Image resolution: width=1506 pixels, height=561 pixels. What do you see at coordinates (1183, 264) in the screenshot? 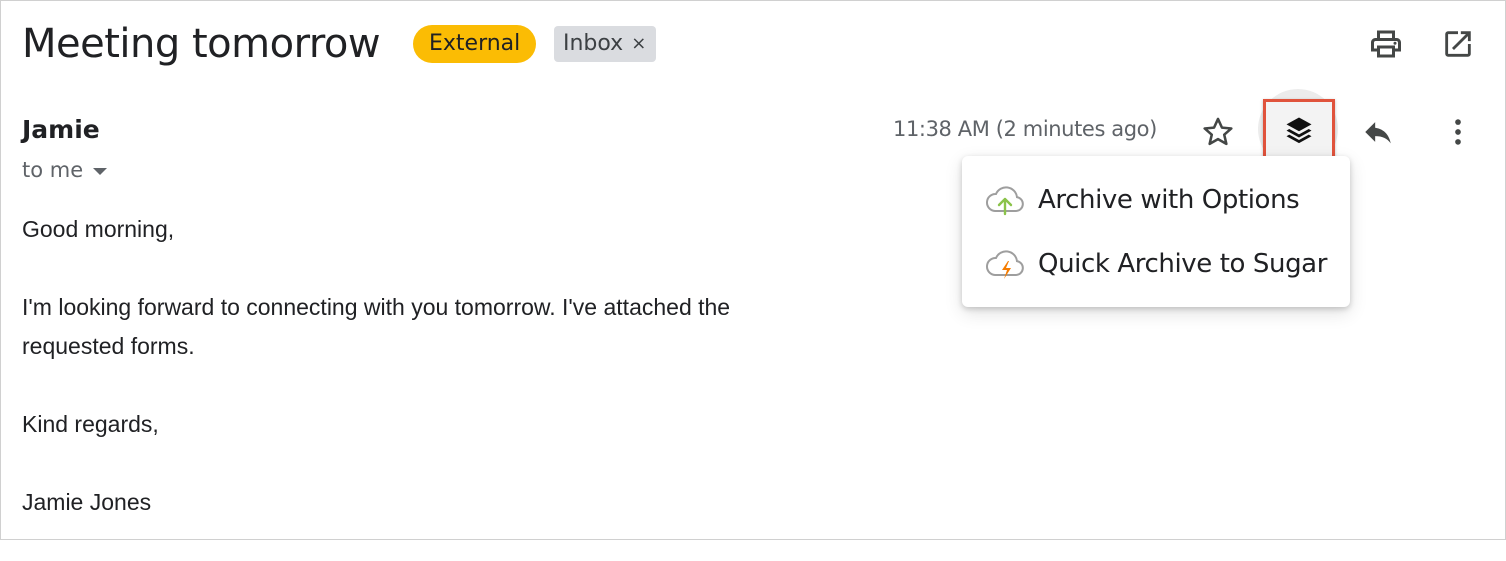
I see `menu-item-label: Quick Archive to Sugar` at bounding box center [1183, 264].